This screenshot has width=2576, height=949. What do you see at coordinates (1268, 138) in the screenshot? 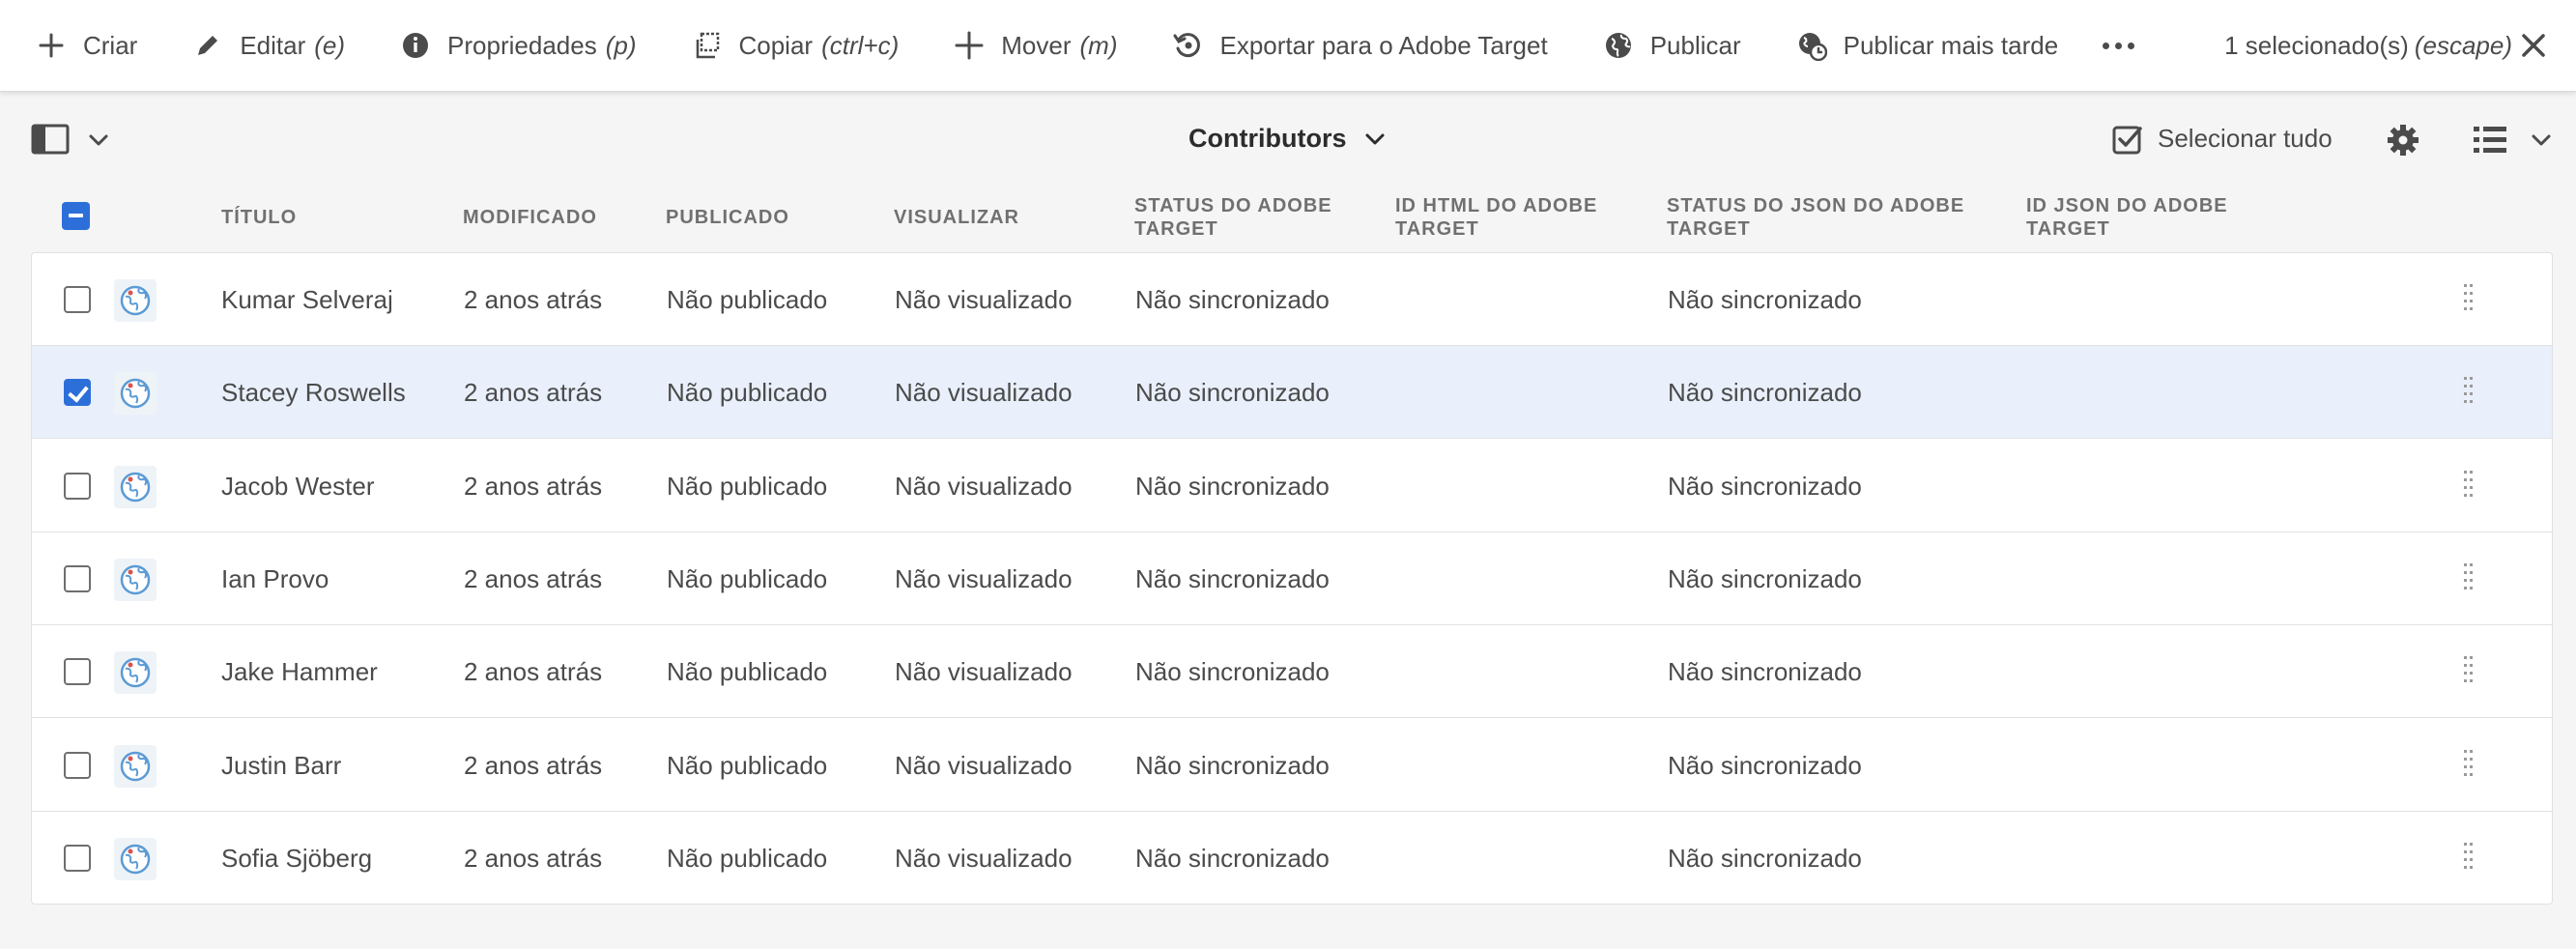
I see `collection-title: Contributors` at bounding box center [1268, 138].